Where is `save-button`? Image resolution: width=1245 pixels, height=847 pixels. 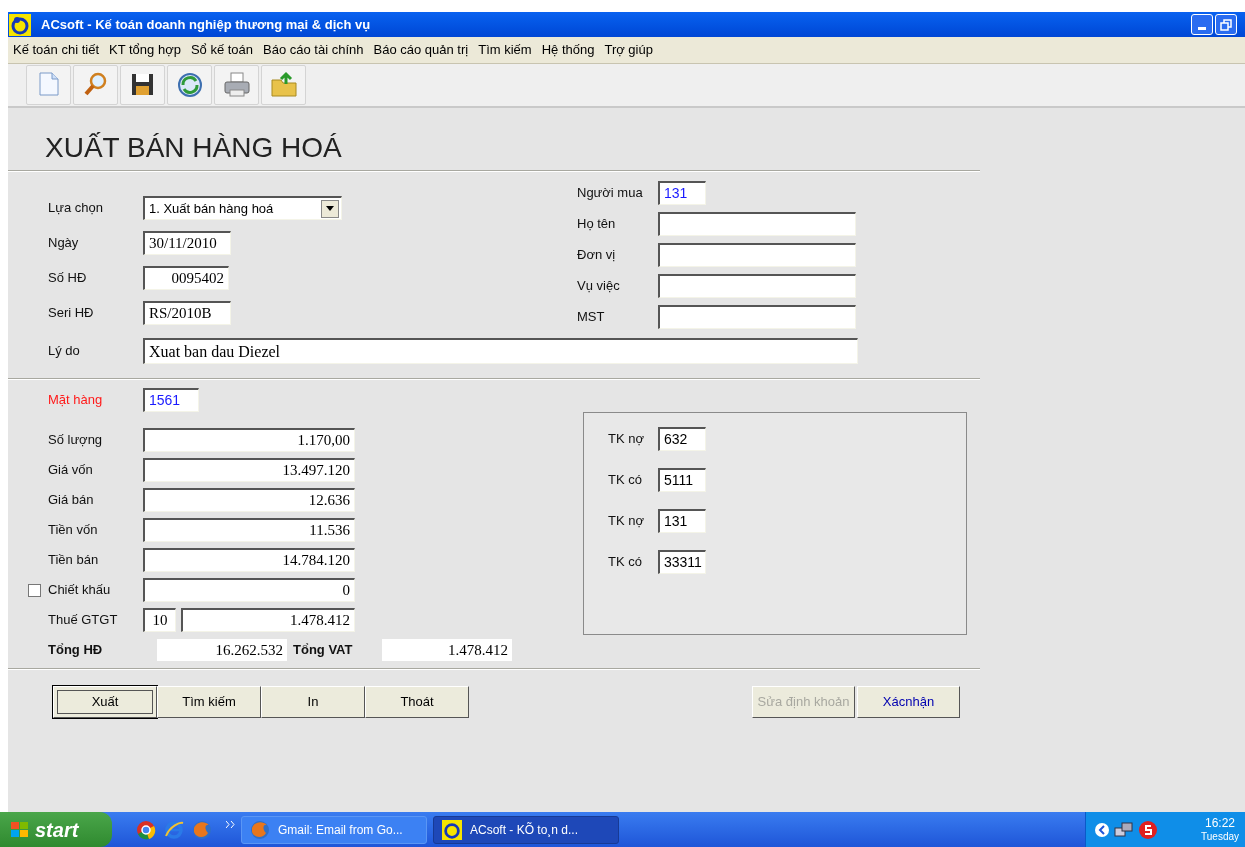 save-button is located at coordinates (142, 85).